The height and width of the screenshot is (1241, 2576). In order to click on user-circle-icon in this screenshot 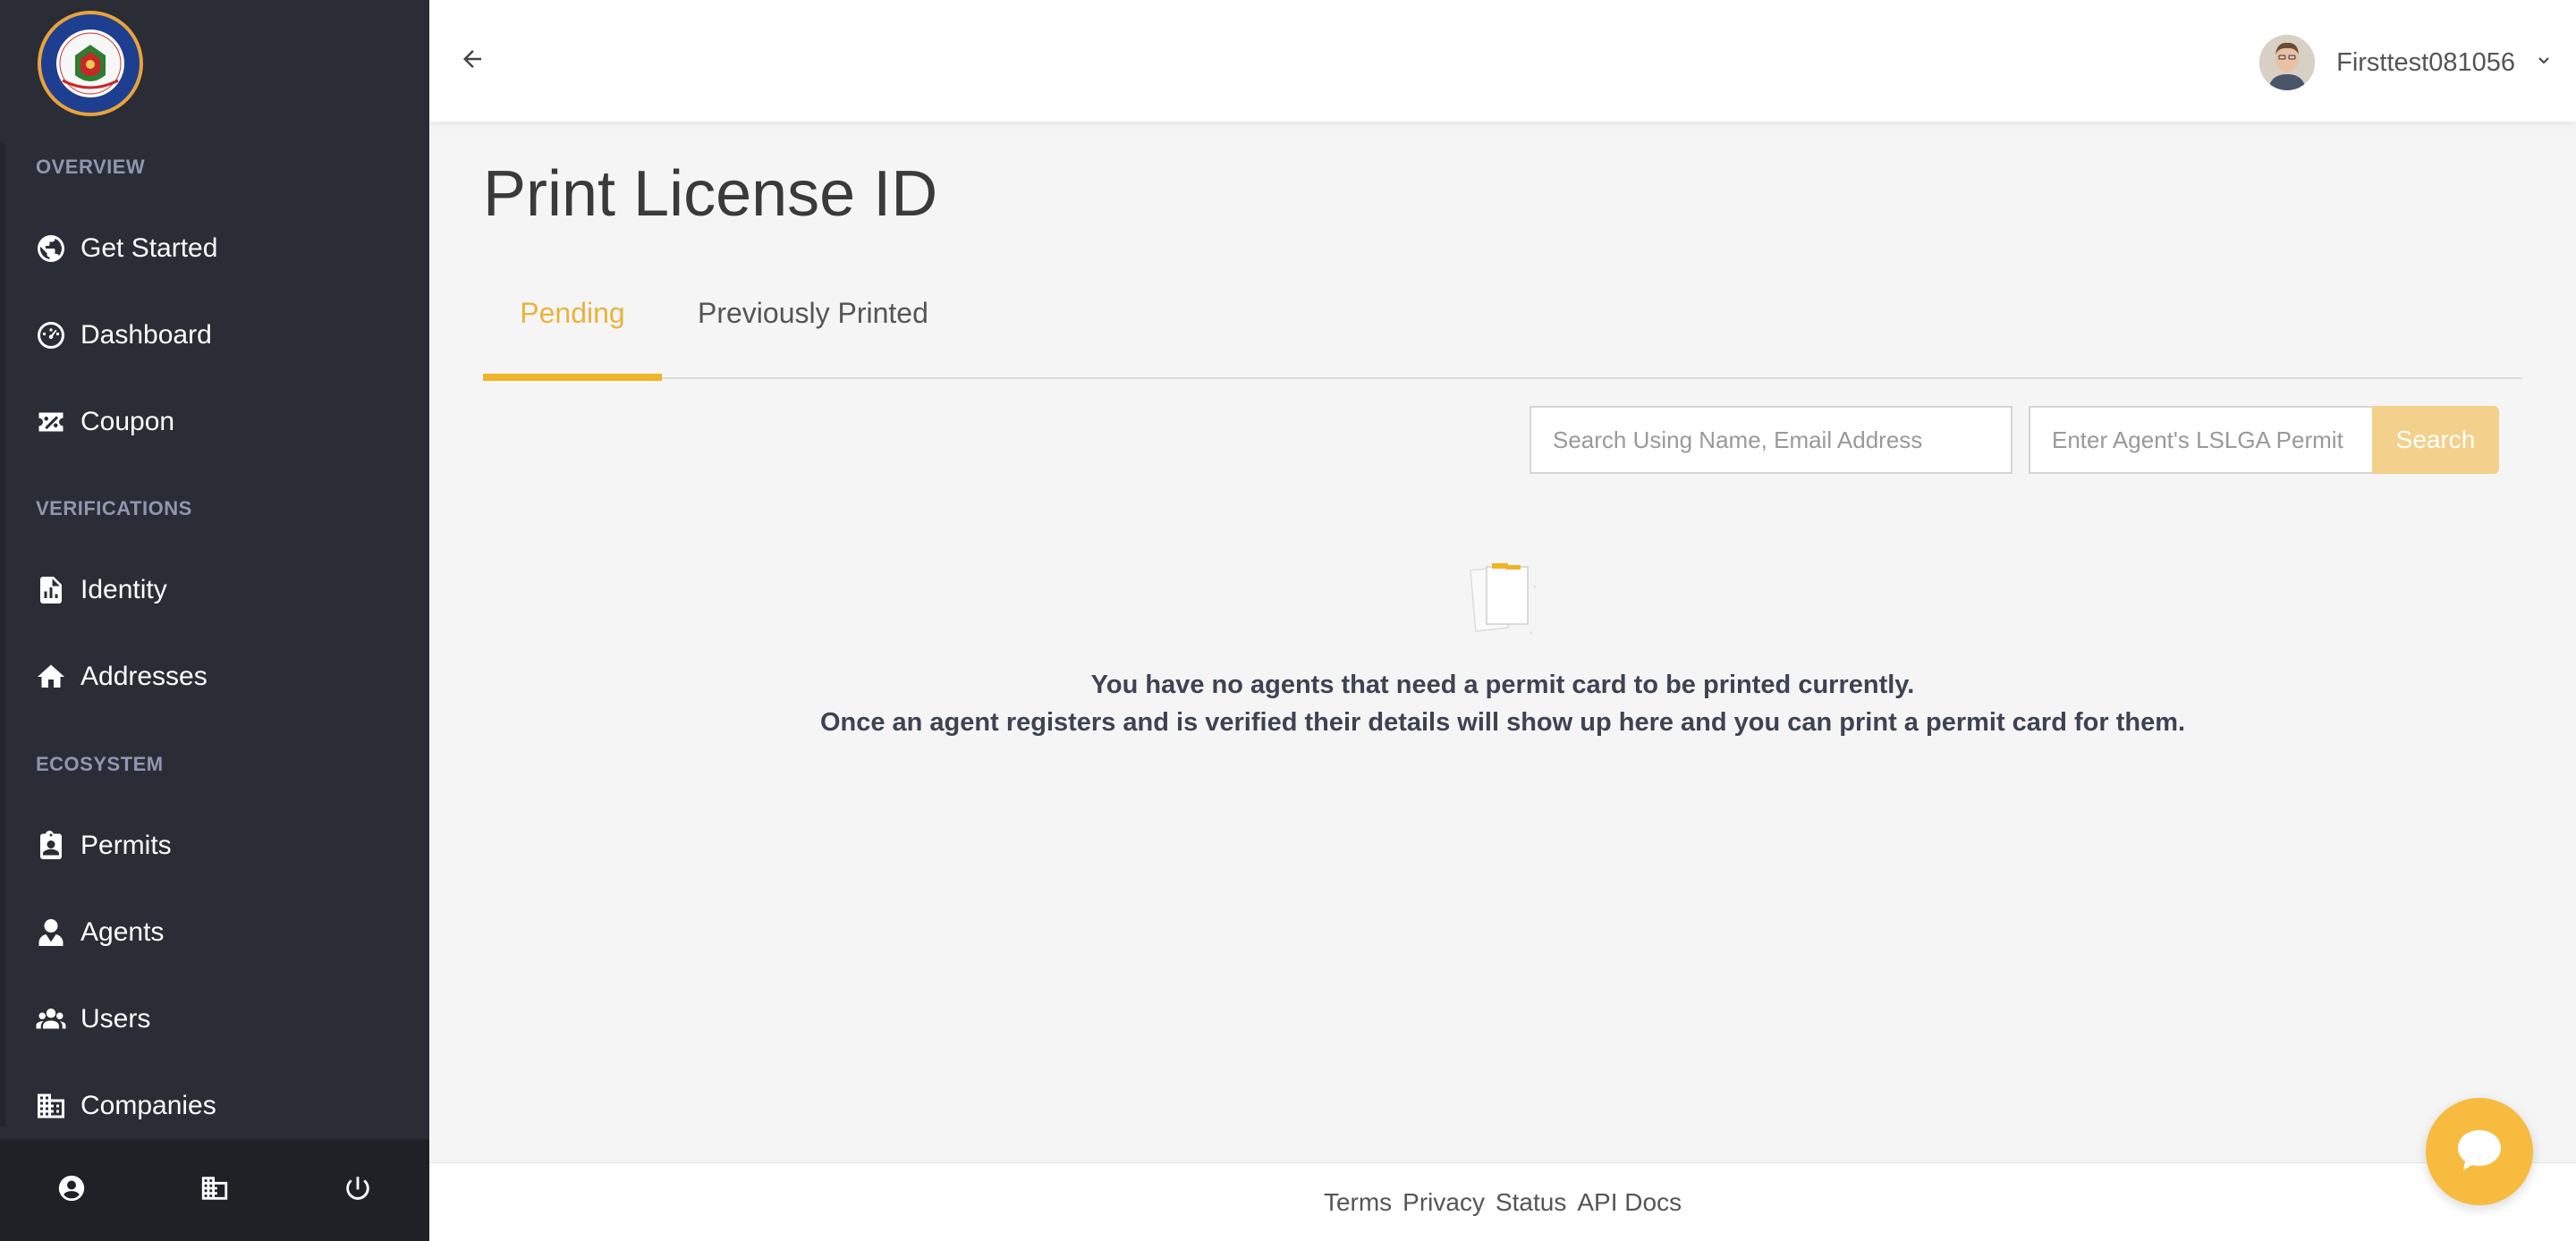, I will do `click(71, 1190)`.